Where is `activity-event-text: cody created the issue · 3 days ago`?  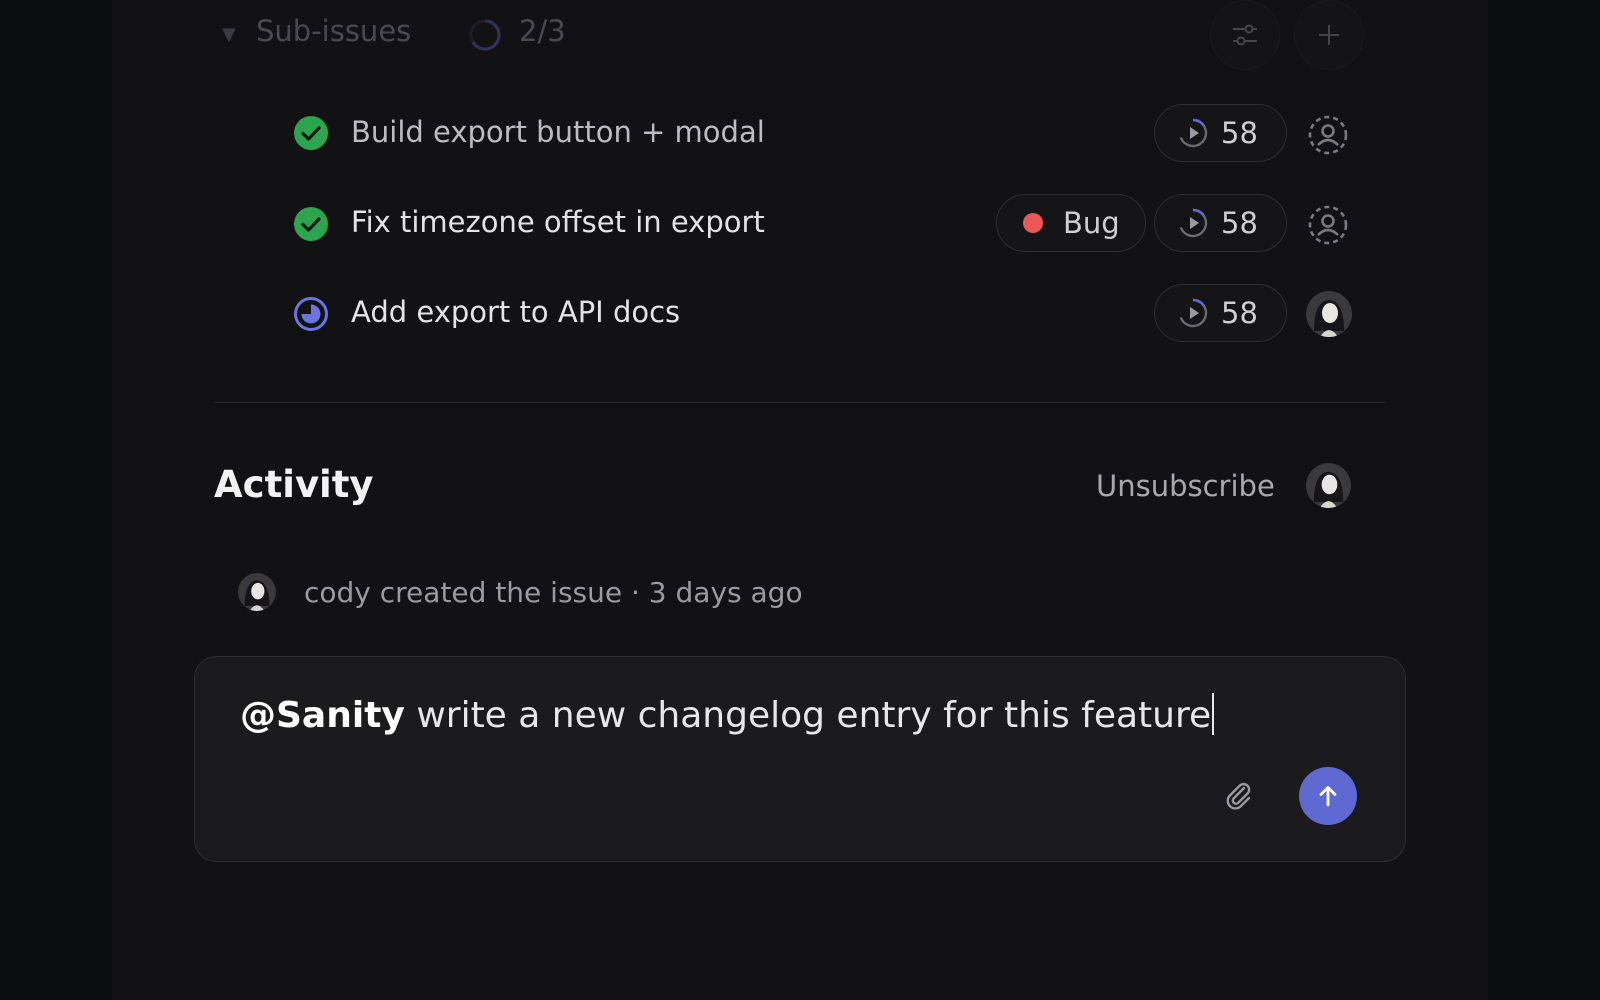 activity-event-text: cody created the issue · 3 days ago is located at coordinates (553, 592).